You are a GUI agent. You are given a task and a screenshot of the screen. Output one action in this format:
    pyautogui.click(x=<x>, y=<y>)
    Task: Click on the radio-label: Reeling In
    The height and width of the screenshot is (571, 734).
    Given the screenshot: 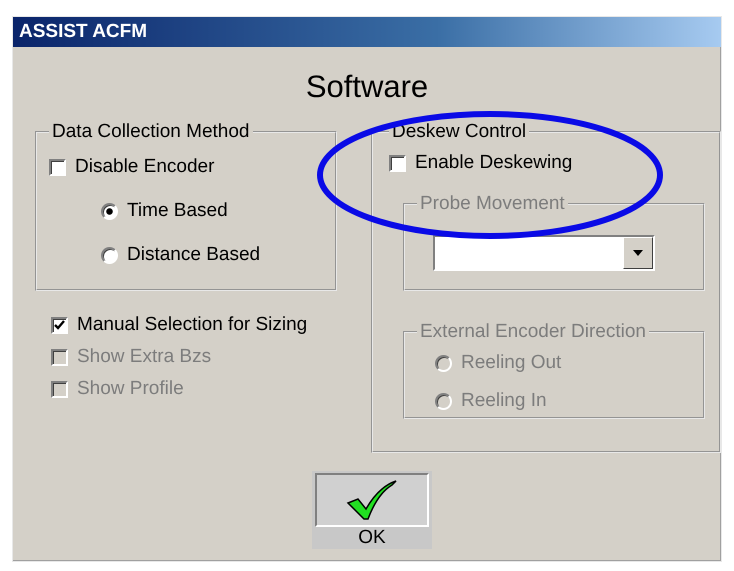 What is the action you would take?
    pyautogui.click(x=504, y=401)
    